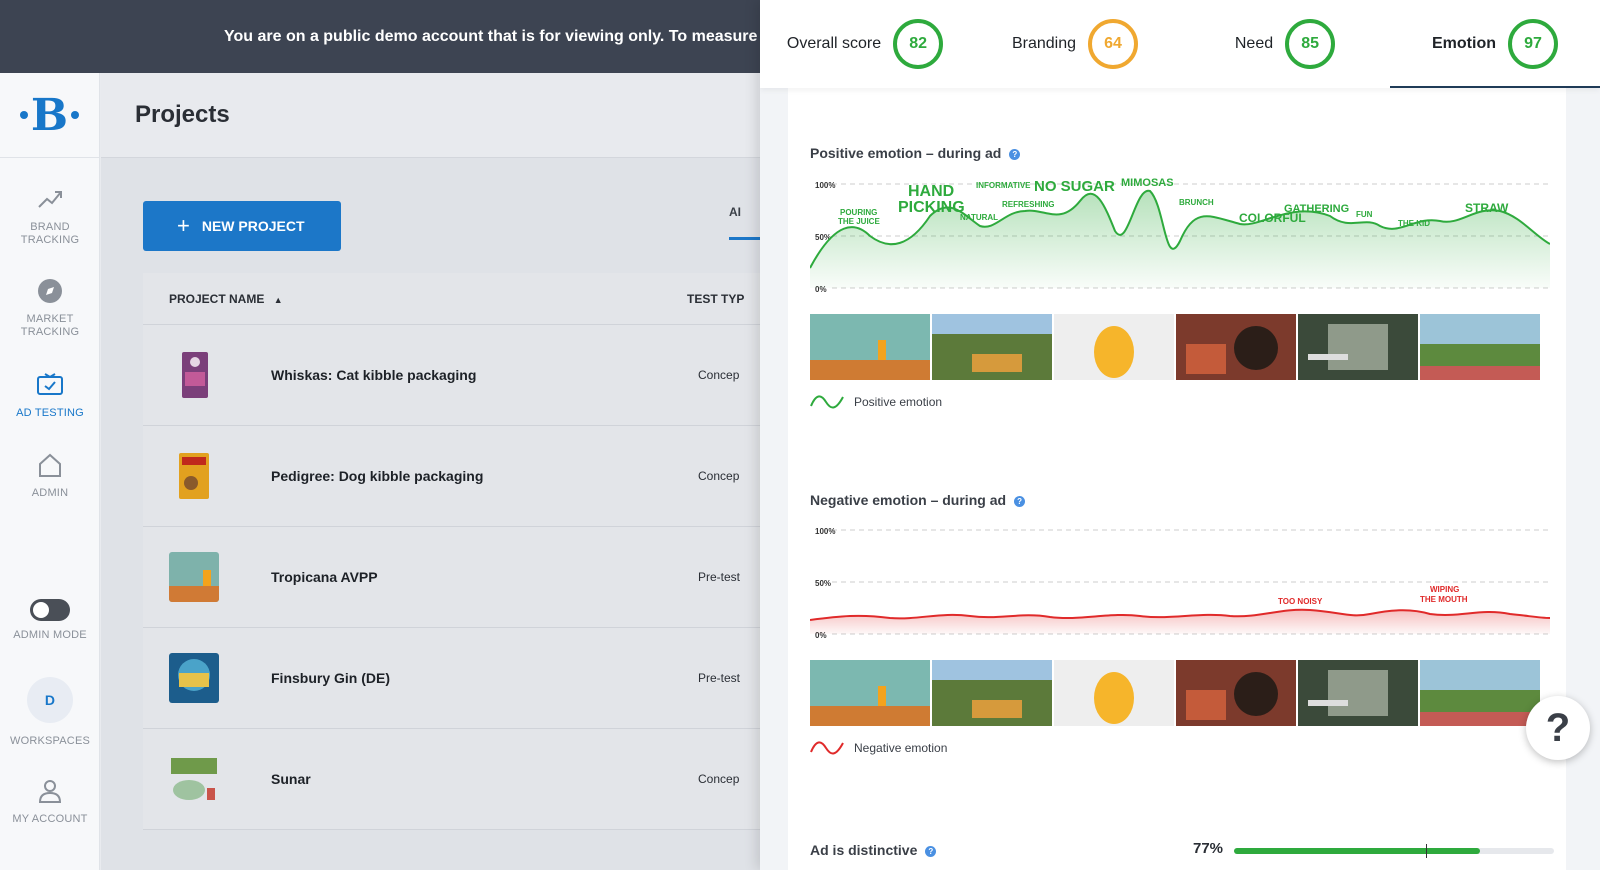 The image size is (1600, 870). I want to click on tab-emotion: Emotion 97, so click(1495, 44).